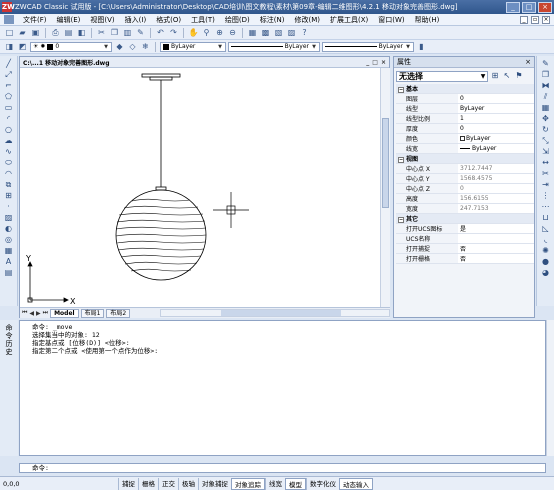 This screenshot has height=490, width=554. What do you see at coordinates (118, 313) in the screenshot?
I see `tab-layout2: 布局2` at bounding box center [118, 313].